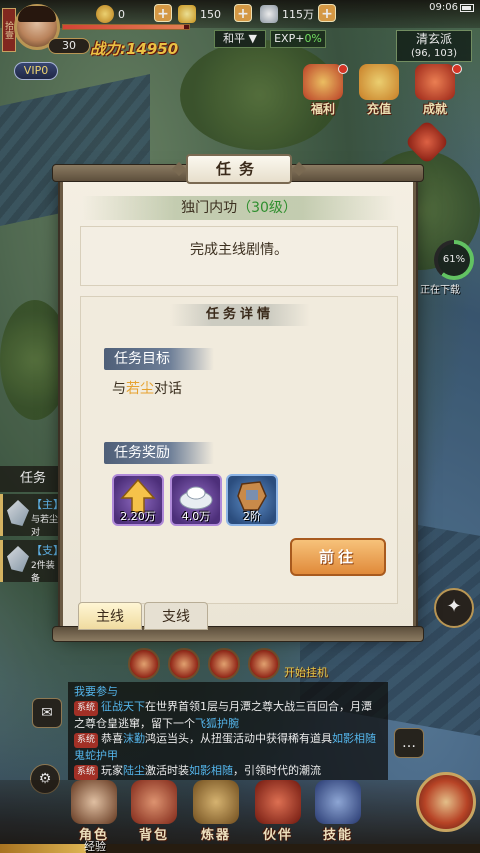  I want to click on dialog-title: 任务, so click(239, 169).